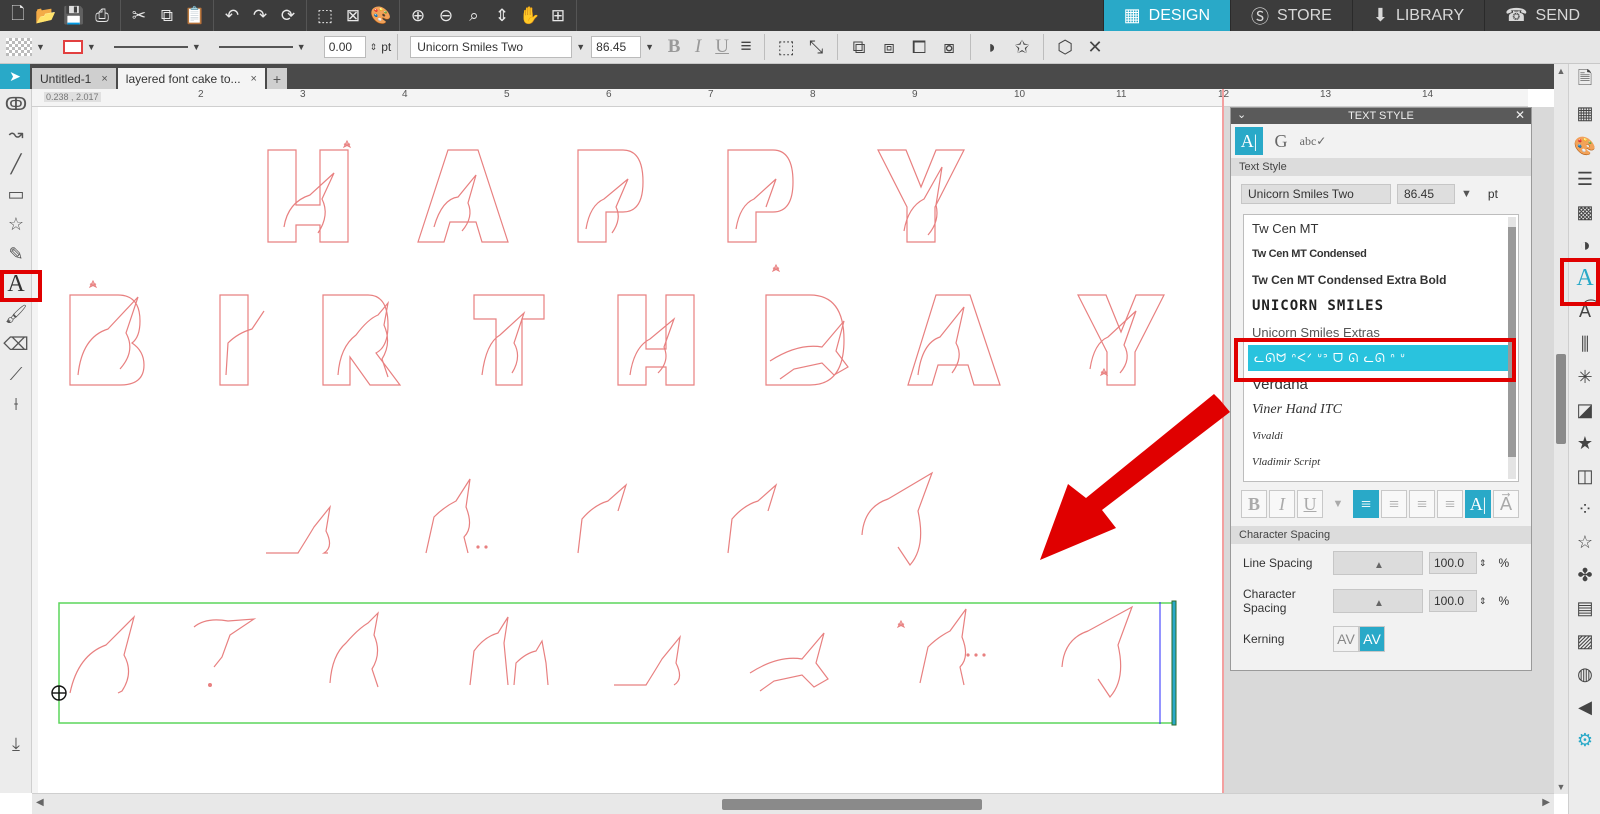 This screenshot has height=814, width=1600. Describe the element at coordinates (1561, 399) in the screenshot. I see `vertical-scroll-thumb` at that location.